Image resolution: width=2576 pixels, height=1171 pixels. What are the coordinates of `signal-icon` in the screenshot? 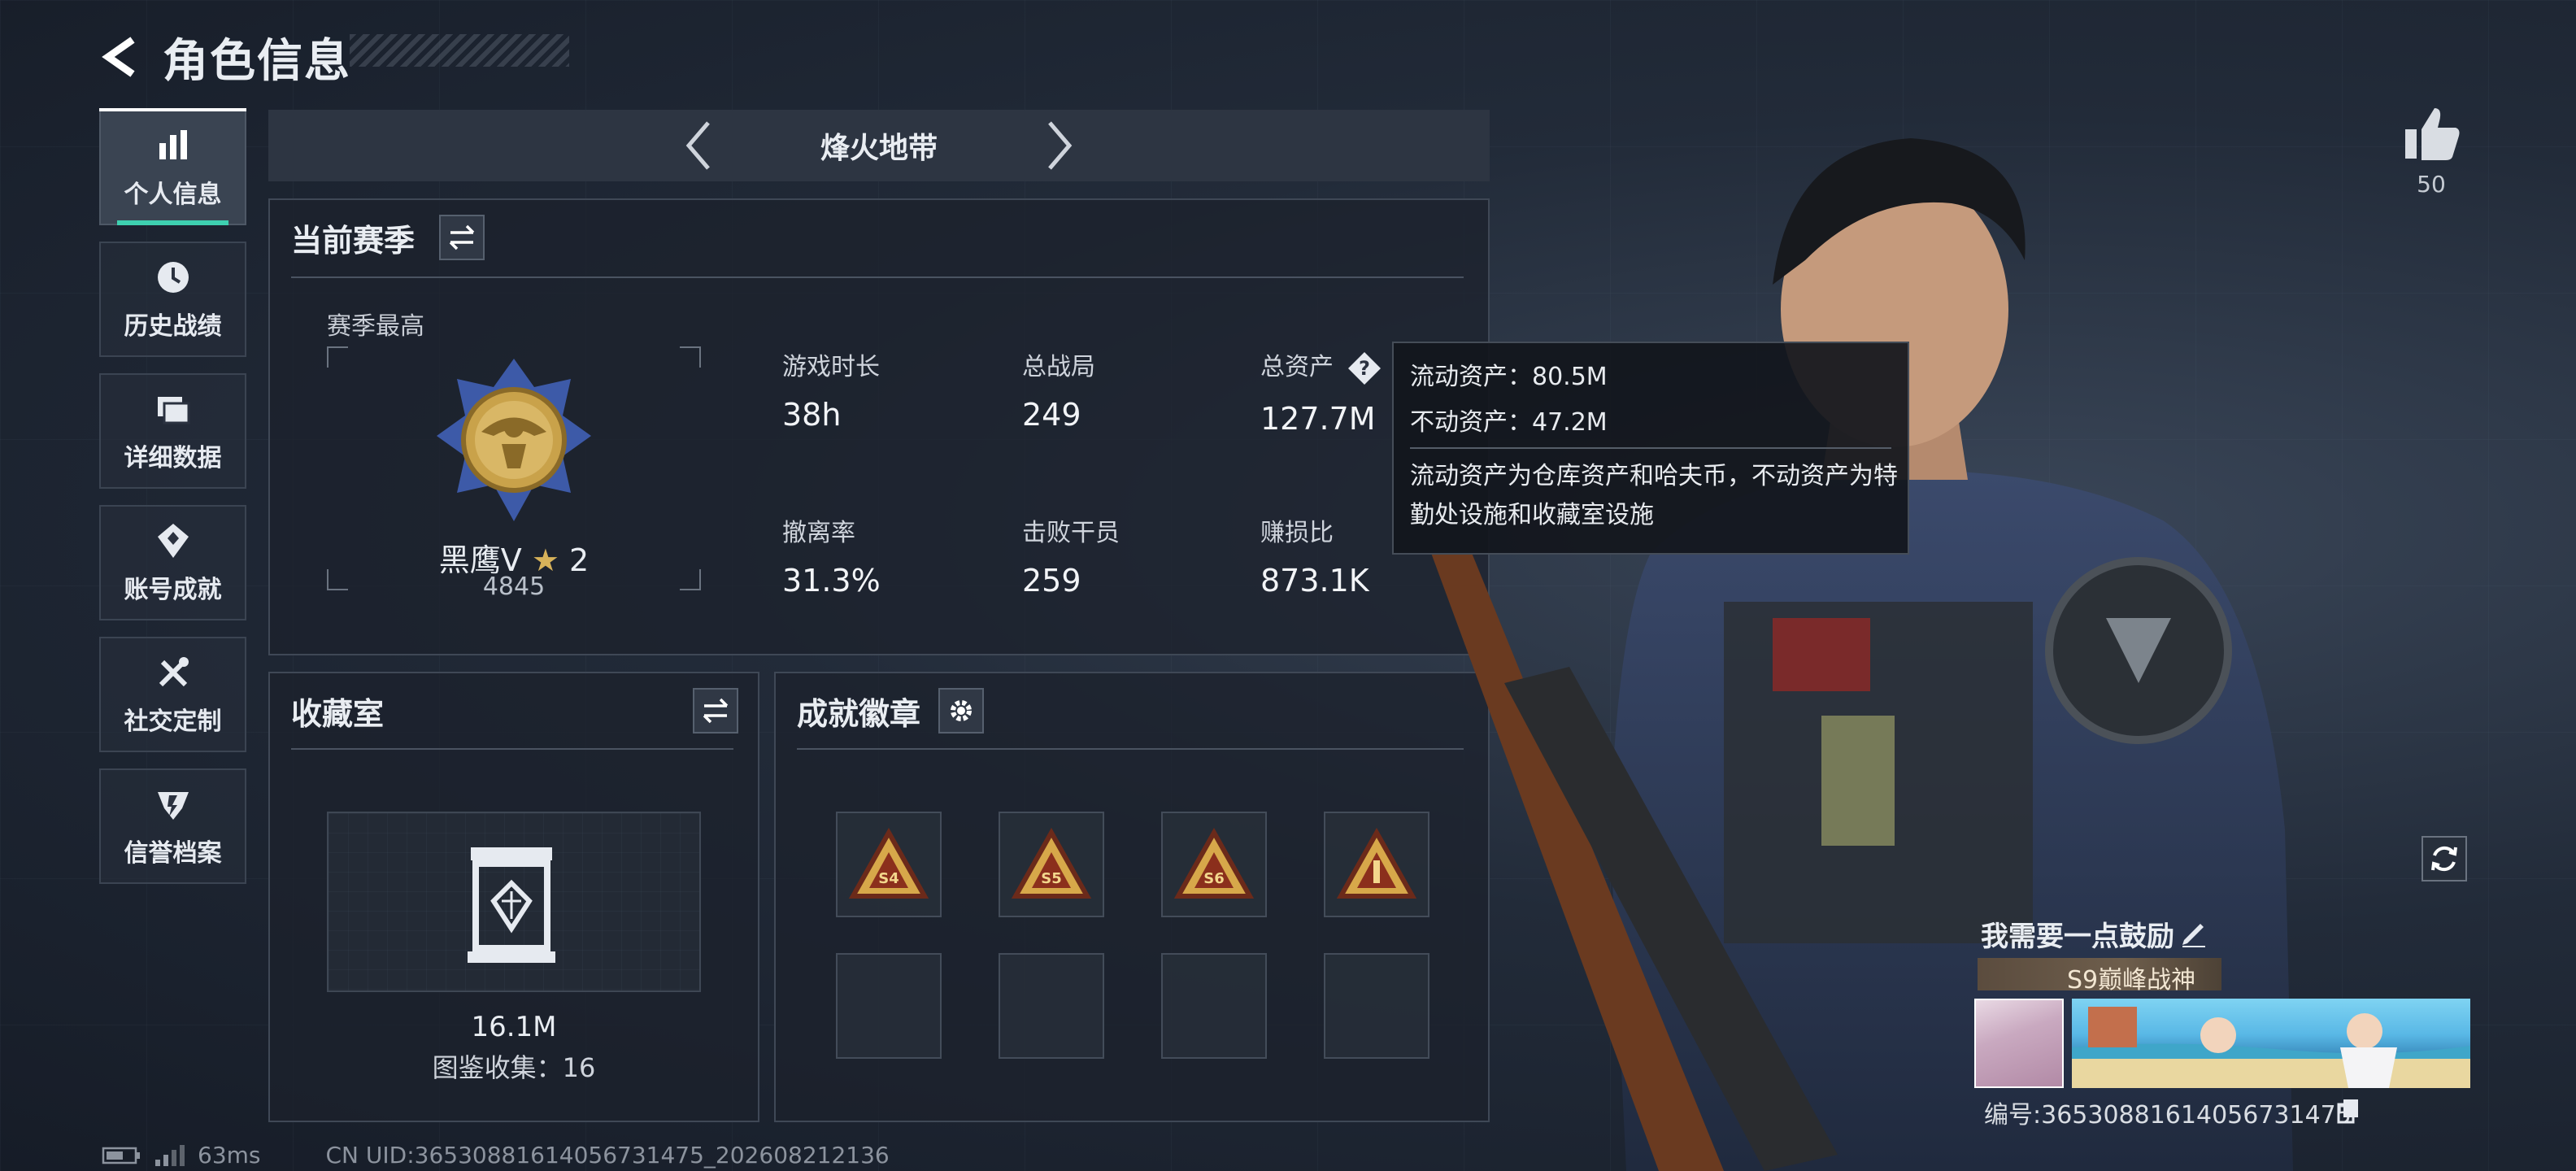 It's located at (170, 1155).